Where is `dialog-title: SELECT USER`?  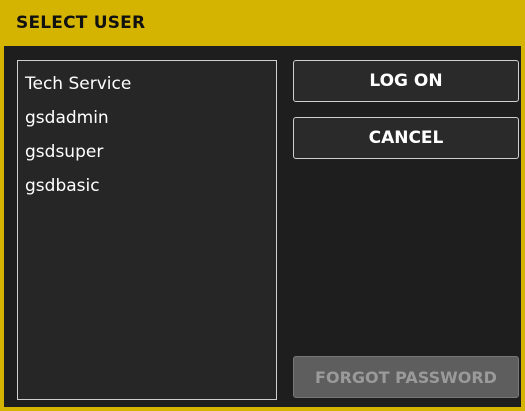
dialog-title: SELECT USER is located at coordinates (81, 23).